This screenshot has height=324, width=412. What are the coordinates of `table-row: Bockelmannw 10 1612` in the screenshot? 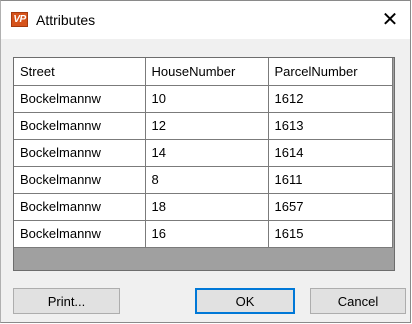 It's located at (203, 98).